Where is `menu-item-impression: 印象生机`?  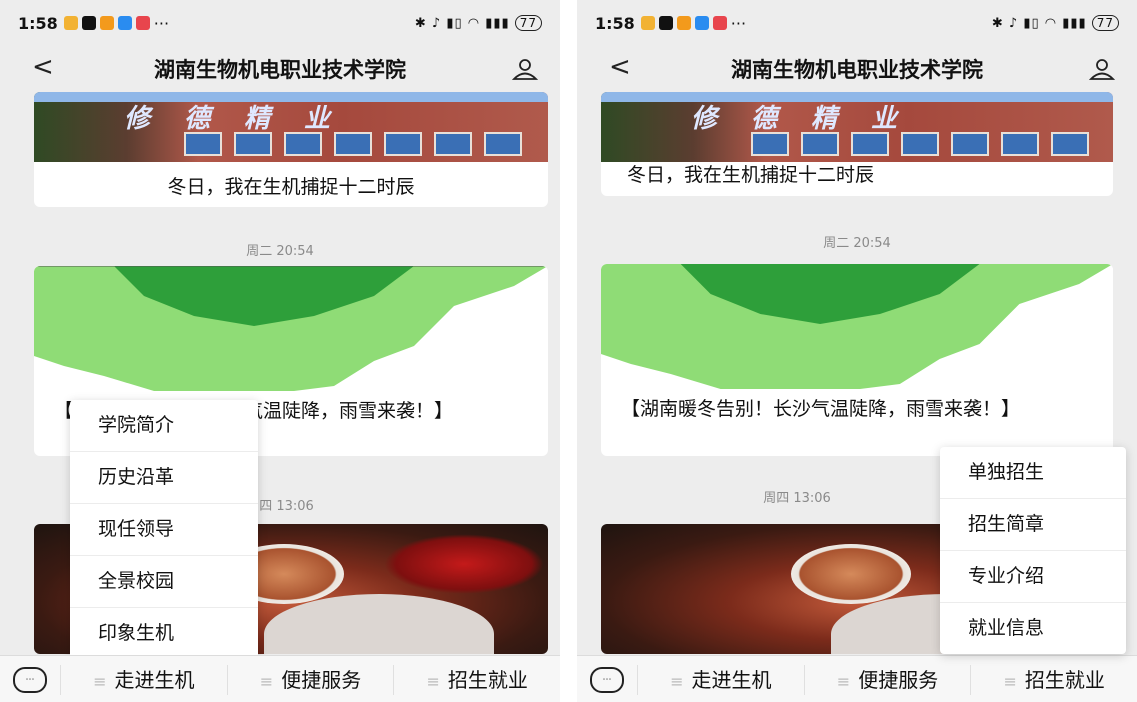
menu-item-impression: 印象生机 is located at coordinates (164, 633).